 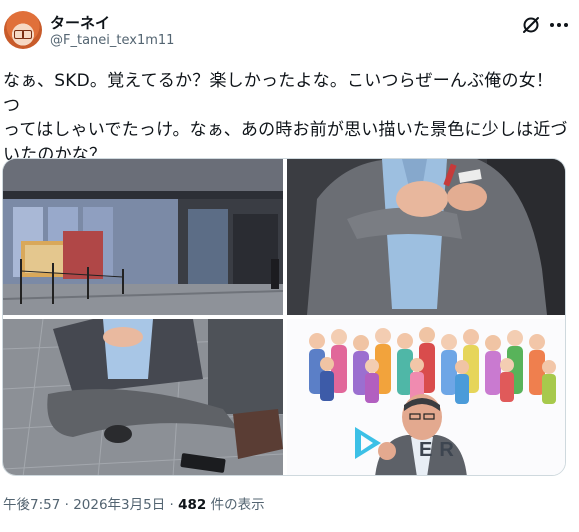 What do you see at coordinates (143, 237) in the screenshot?
I see `photo-station-plaza` at bounding box center [143, 237].